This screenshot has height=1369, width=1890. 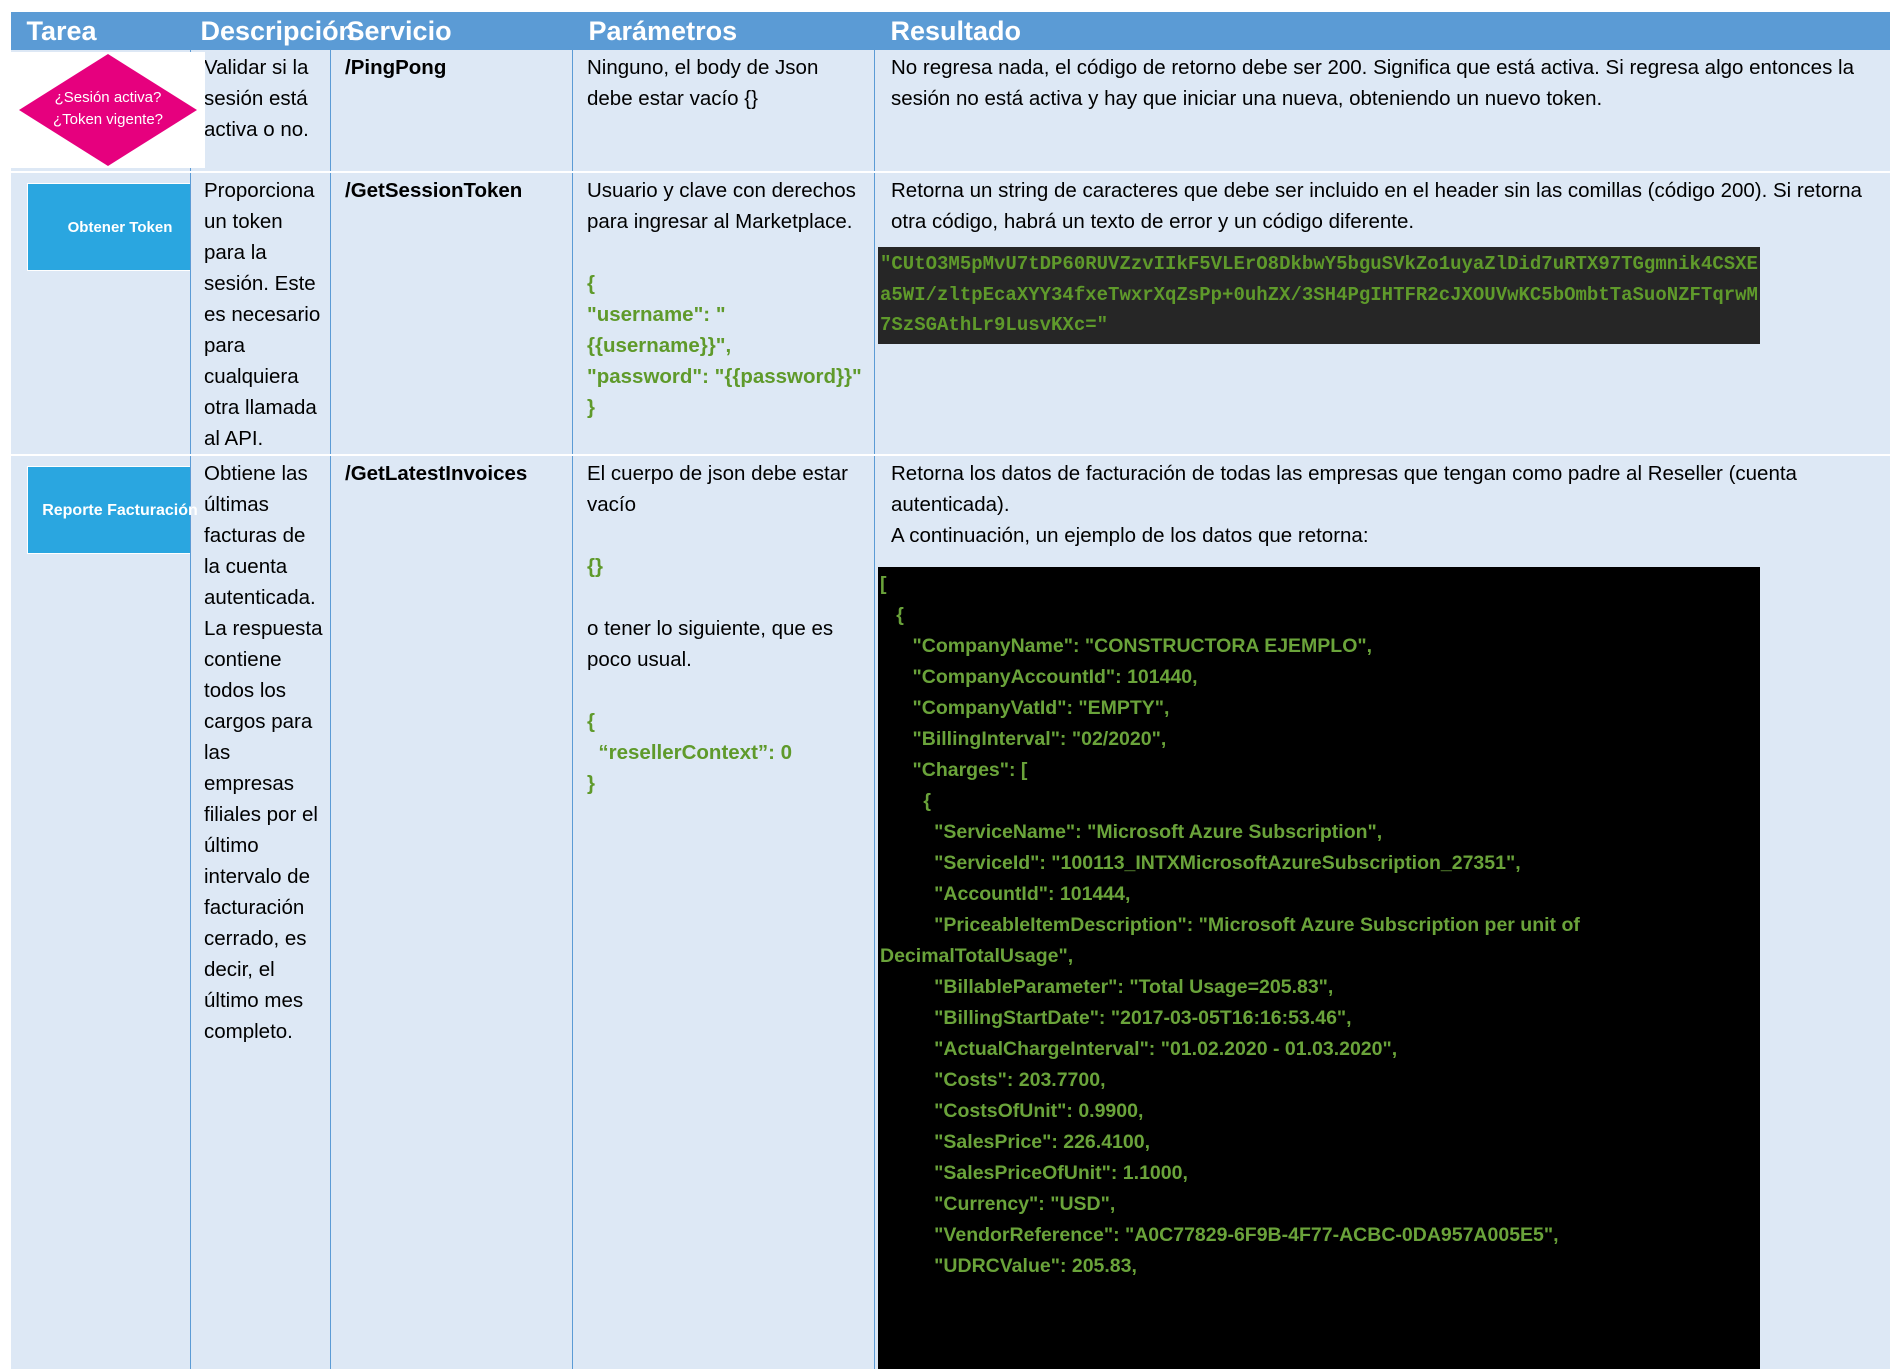 I want to click on diamond-line2: ¿Token vigente?, so click(x=108, y=119).